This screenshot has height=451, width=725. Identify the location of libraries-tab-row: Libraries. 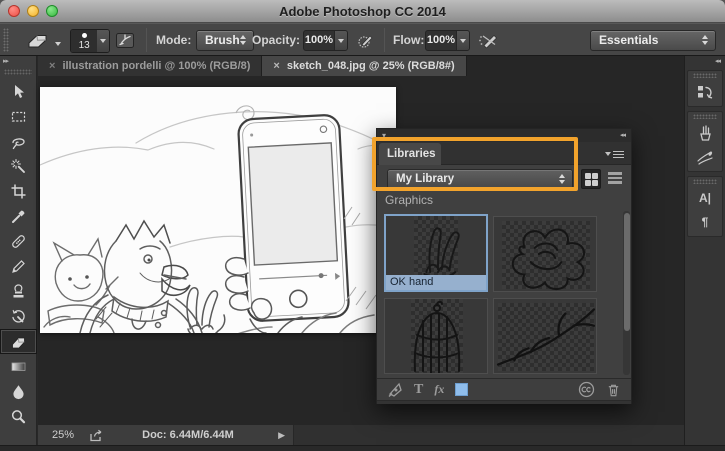
(504, 153).